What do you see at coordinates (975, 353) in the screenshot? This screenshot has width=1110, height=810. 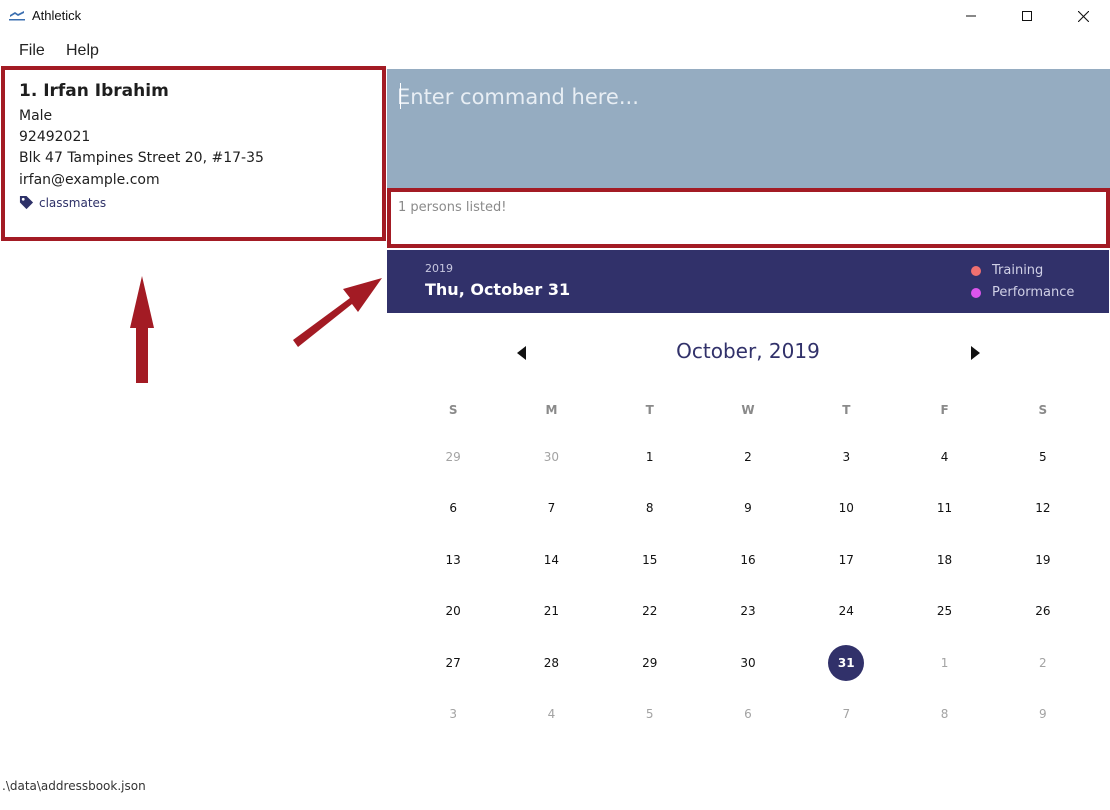 I see `next-month-button` at bounding box center [975, 353].